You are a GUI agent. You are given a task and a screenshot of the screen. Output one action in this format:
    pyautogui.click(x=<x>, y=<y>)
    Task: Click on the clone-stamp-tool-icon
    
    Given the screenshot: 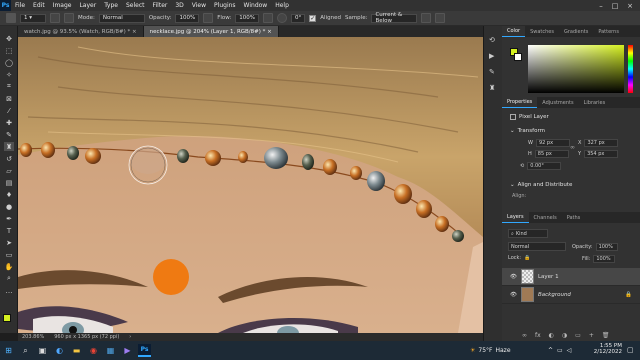 What is the action you would take?
    pyautogui.click(x=11, y=18)
    